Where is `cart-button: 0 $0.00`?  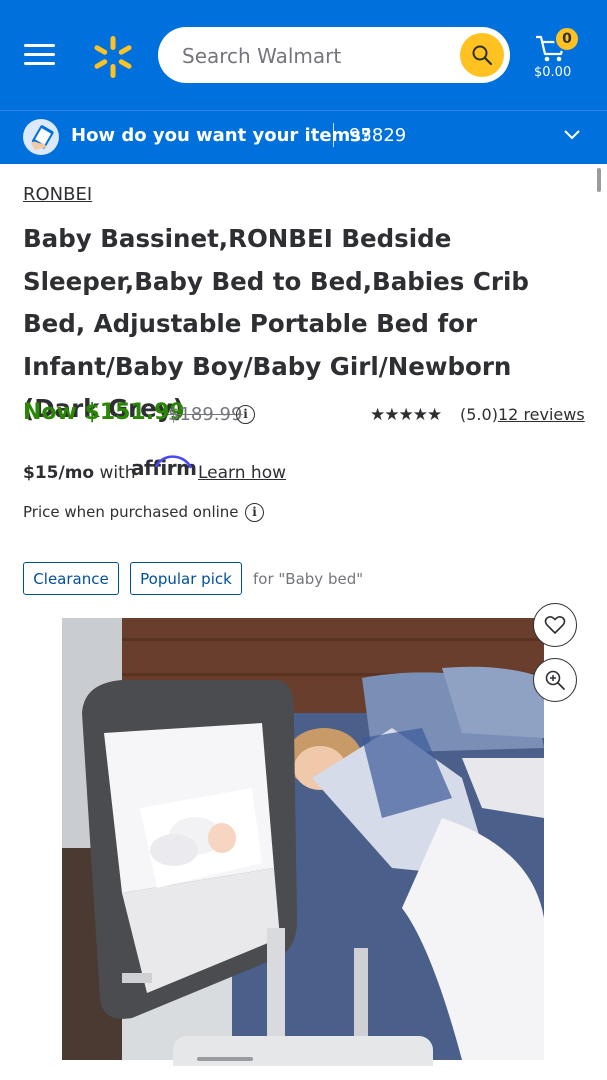
cart-button: 0 $0.00 is located at coordinates (554, 56).